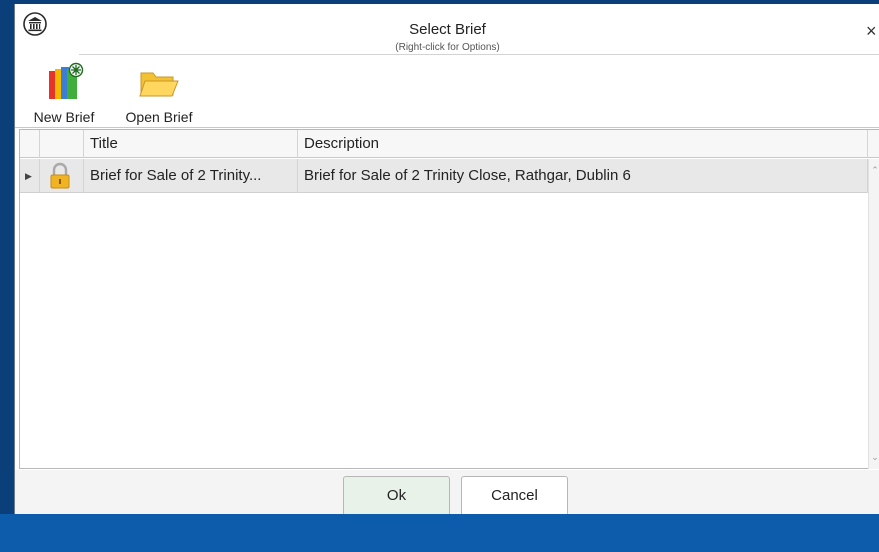 The height and width of the screenshot is (552, 879). What do you see at coordinates (874, 170) in the screenshot?
I see `scroll-up-icon: ⌃` at bounding box center [874, 170].